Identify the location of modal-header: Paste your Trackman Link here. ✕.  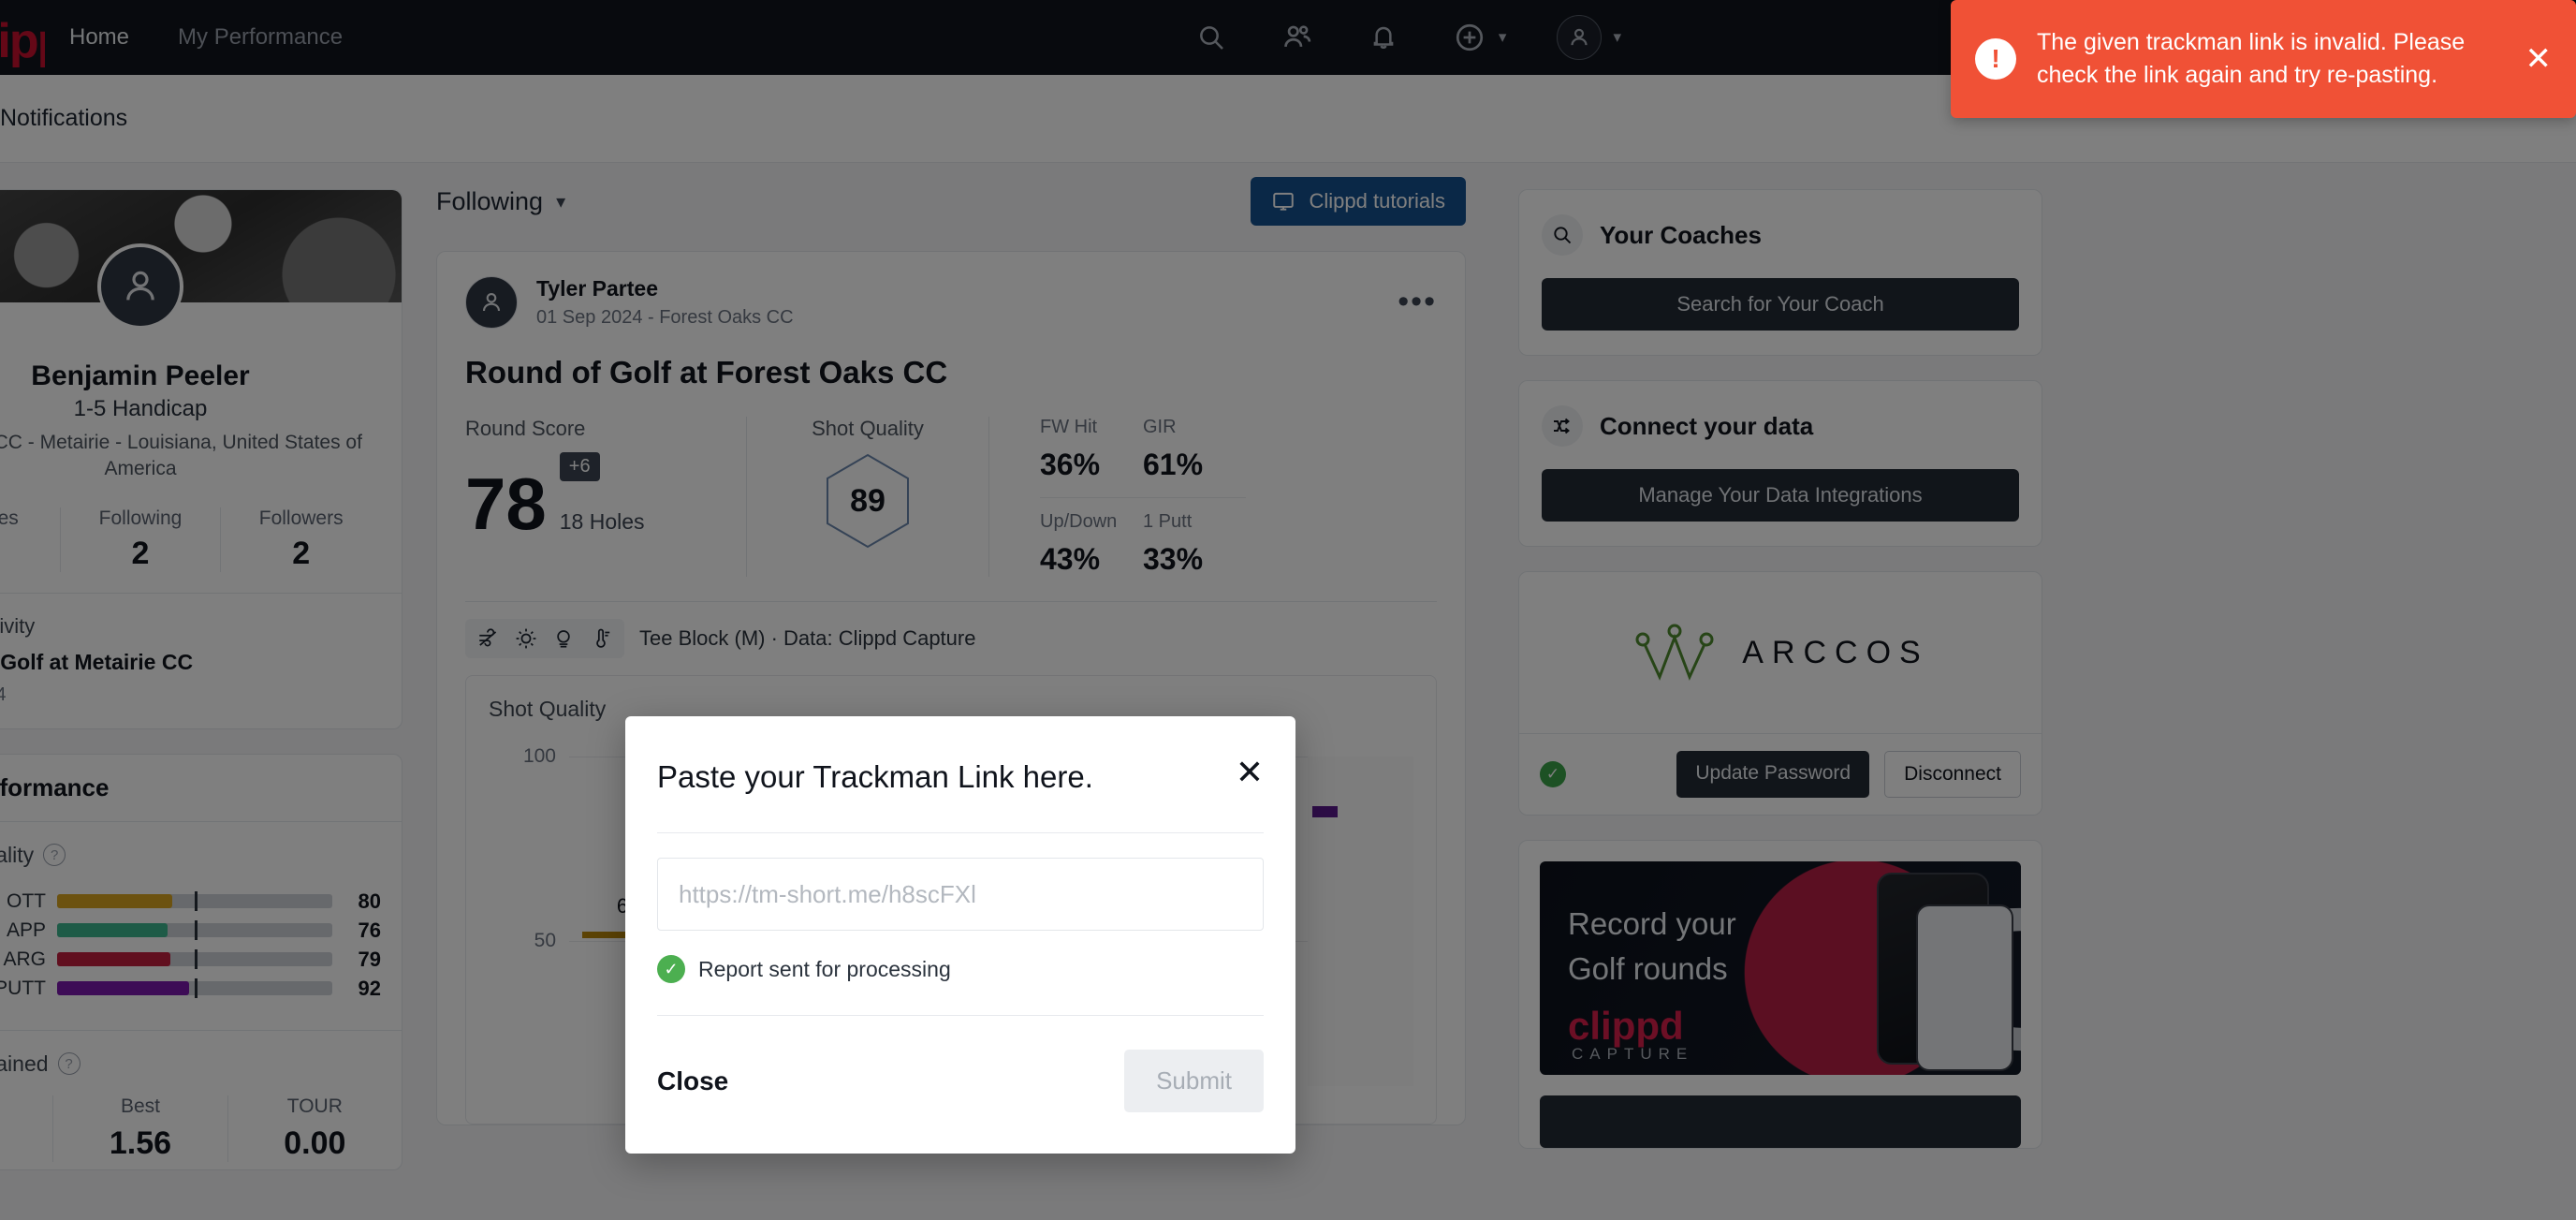
(961, 774).